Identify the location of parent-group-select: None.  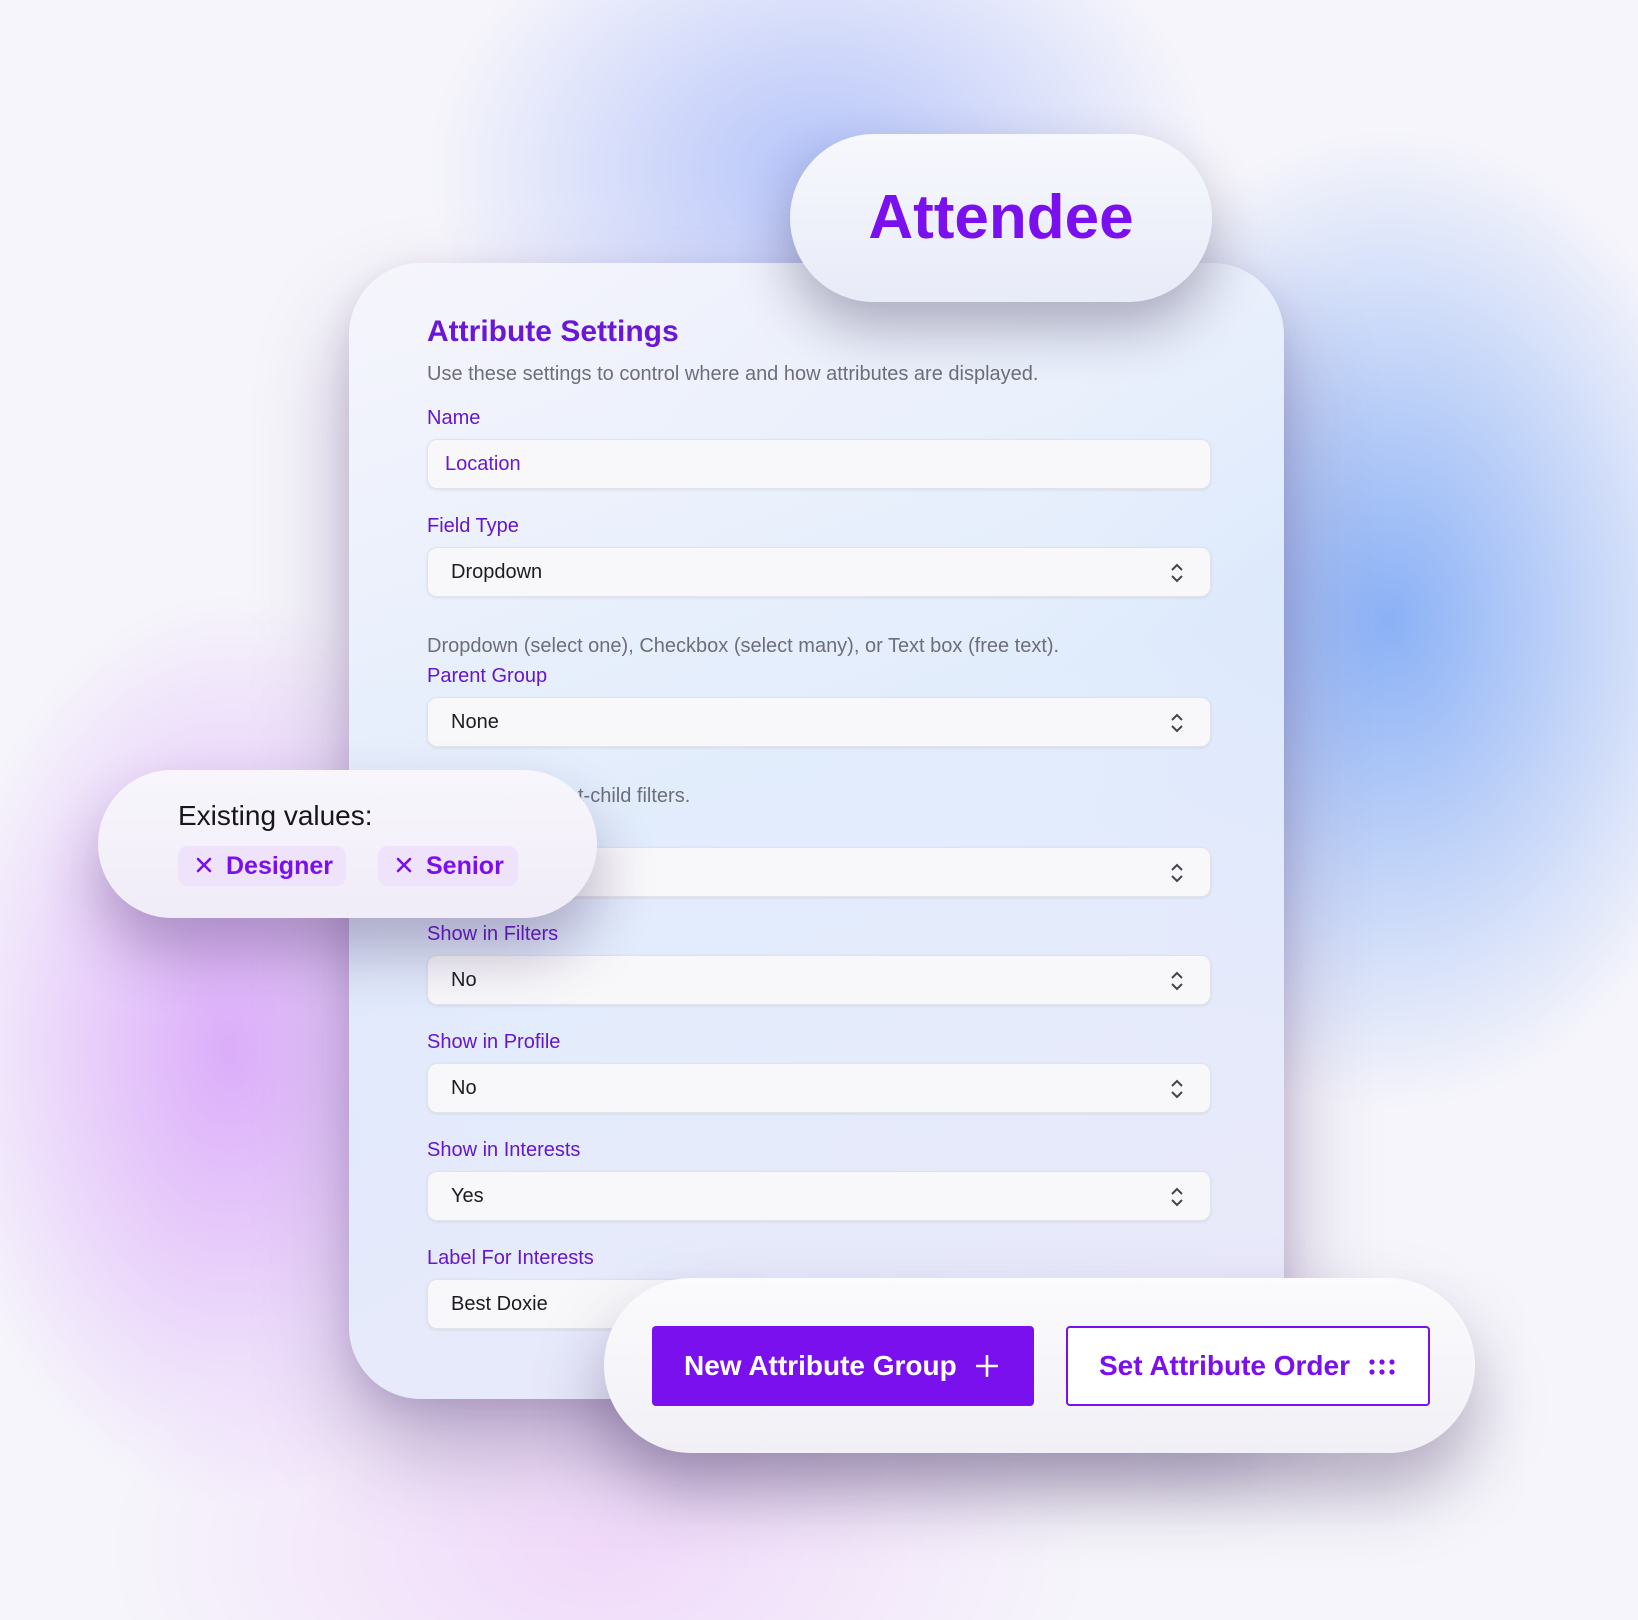
(819, 722).